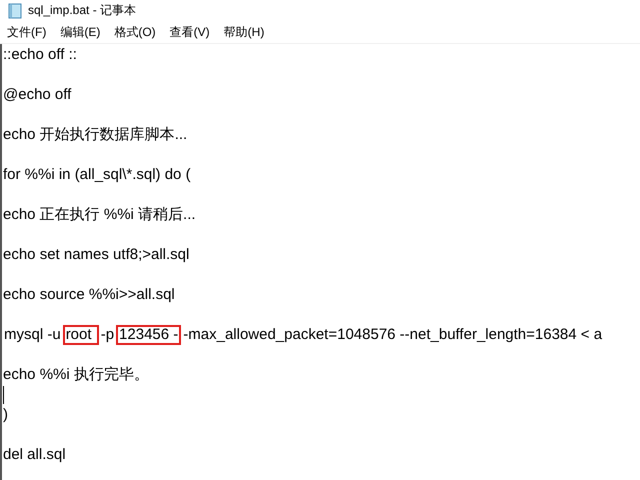 This screenshot has height=480, width=640. I want to click on text-cursor, so click(3, 395).